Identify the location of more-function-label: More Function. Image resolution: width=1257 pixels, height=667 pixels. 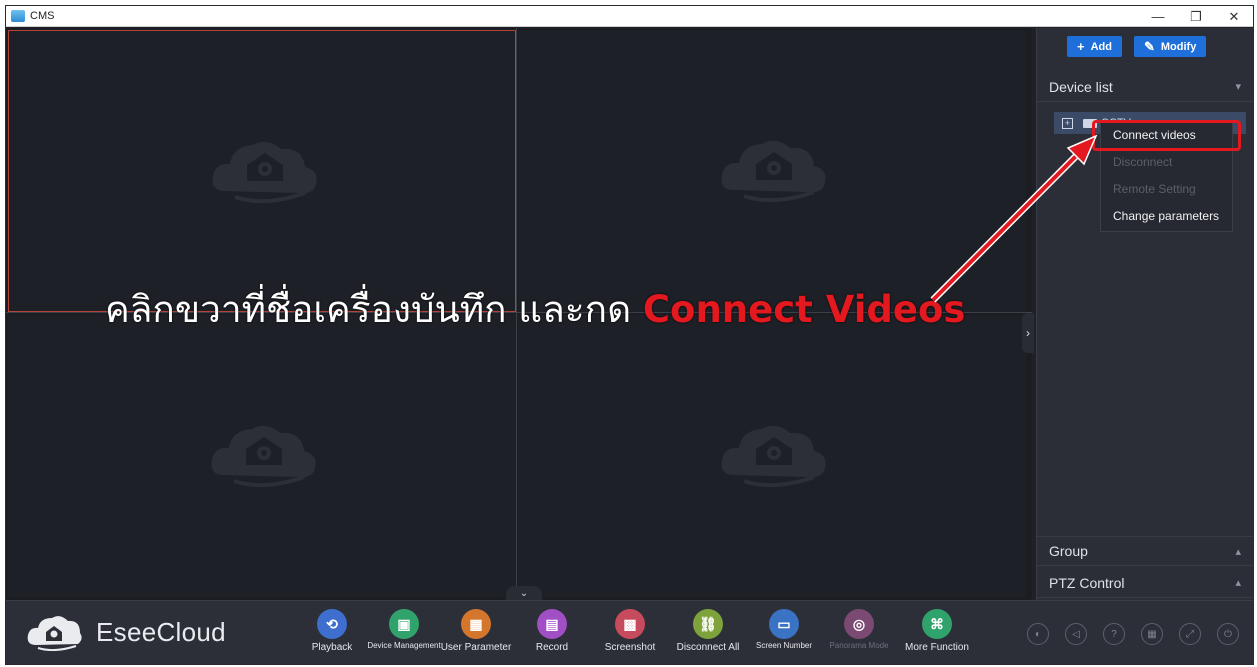
(937, 647).